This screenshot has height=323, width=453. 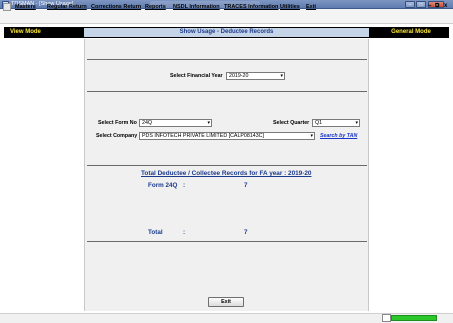 I want to click on financial-year-select: 2019-20 ▾, so click(x=255, y=76).